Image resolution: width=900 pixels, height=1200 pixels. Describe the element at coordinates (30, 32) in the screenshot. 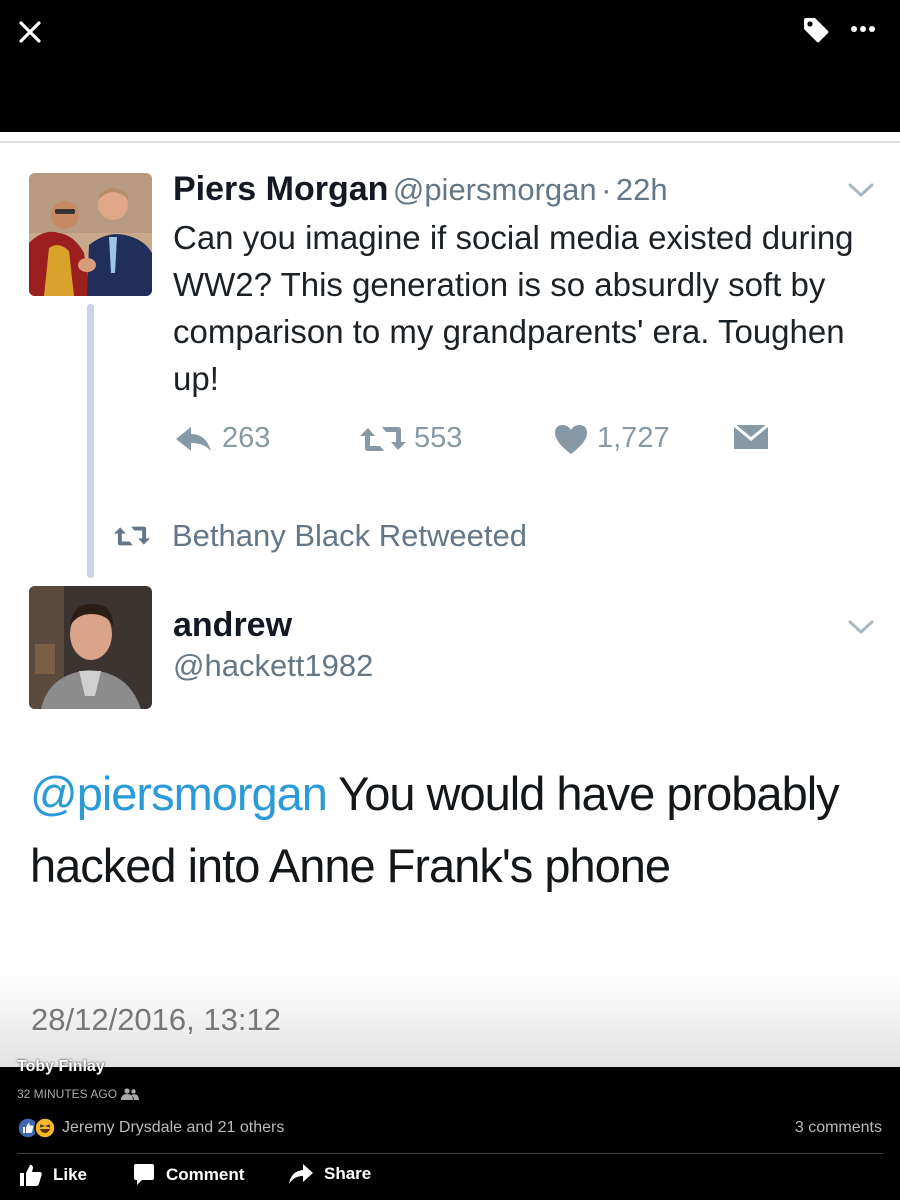

I see `close-icon` at that location.